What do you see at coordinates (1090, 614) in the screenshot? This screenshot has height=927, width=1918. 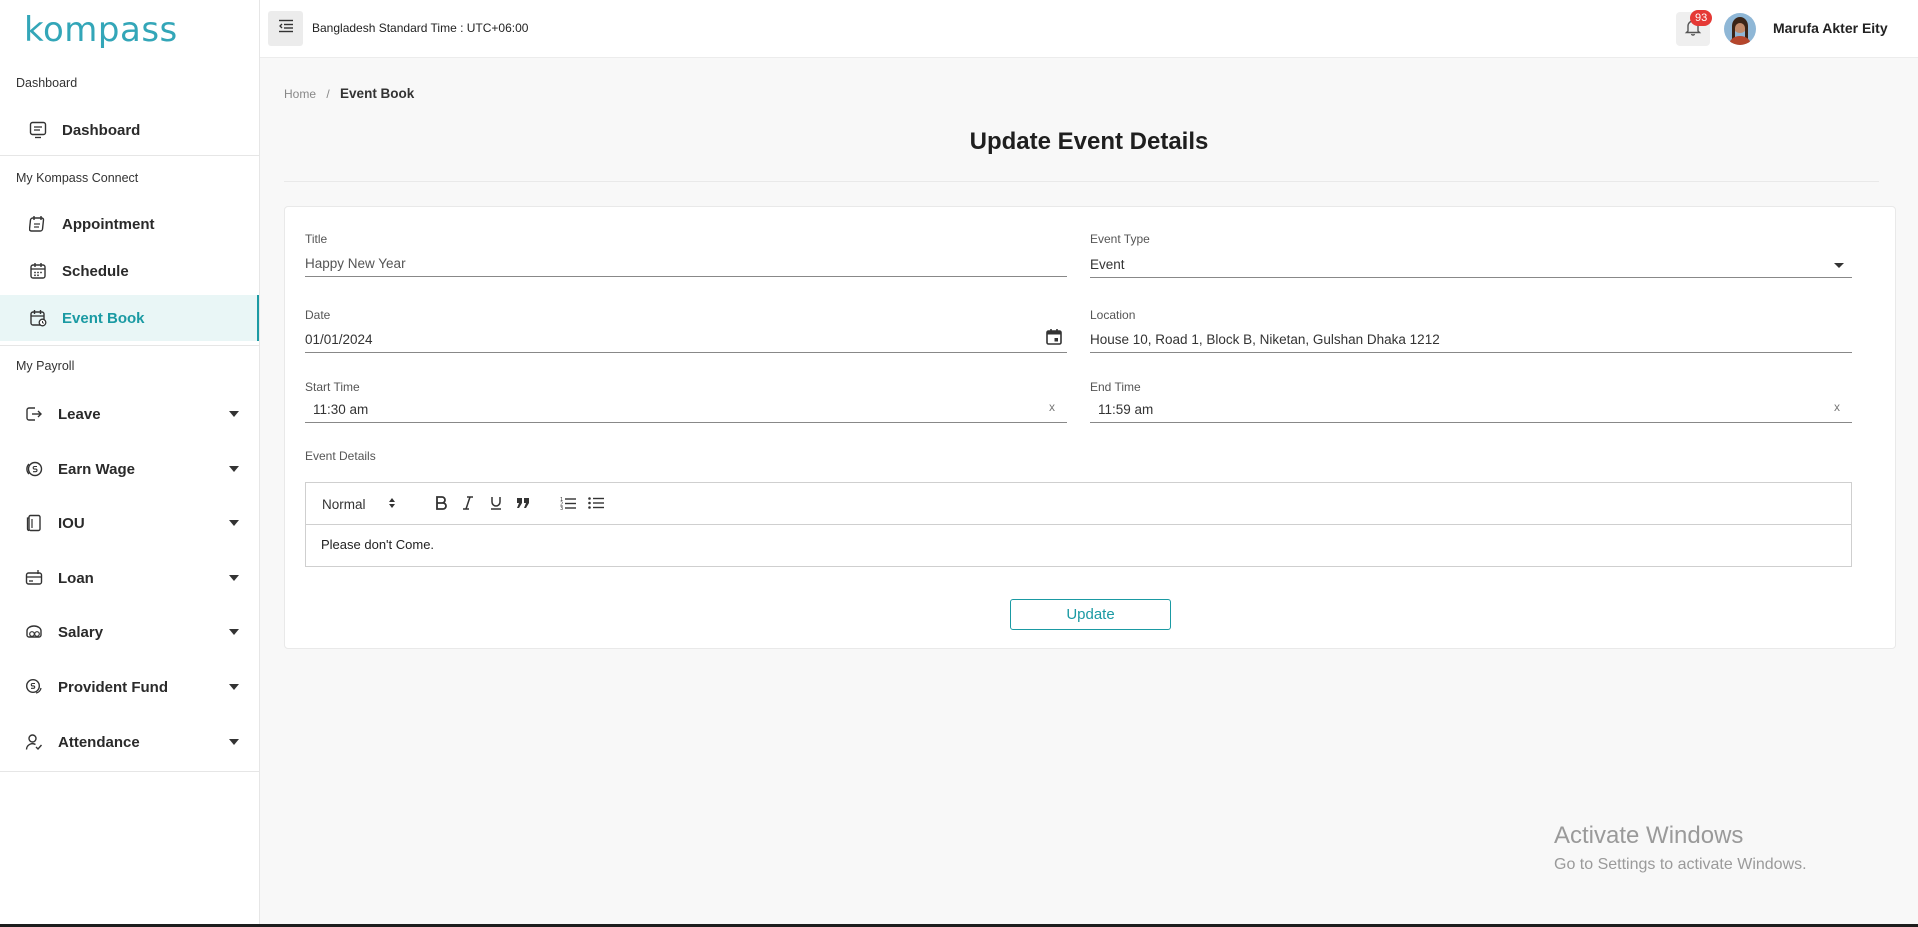 I see `update-button: Update` at bounding box center [1090, 614].